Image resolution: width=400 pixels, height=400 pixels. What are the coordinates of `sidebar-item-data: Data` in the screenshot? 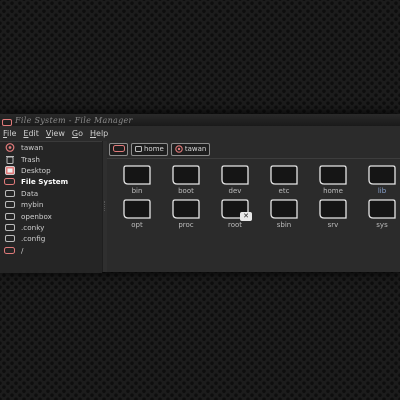 It's located at (51, 193).